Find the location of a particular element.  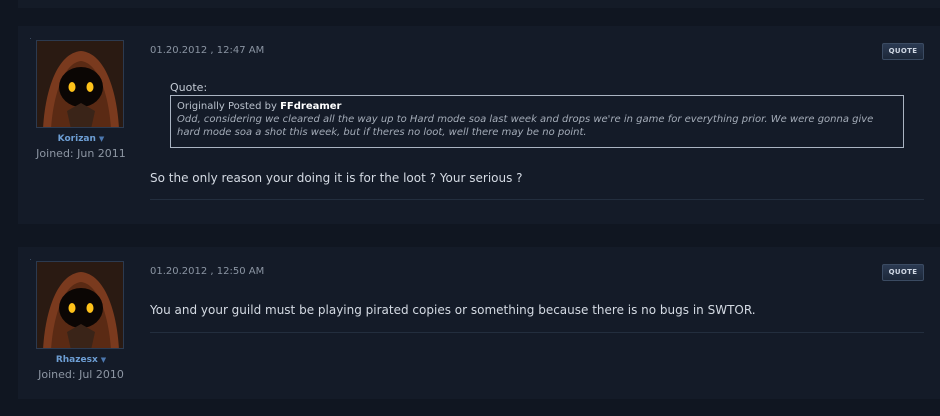

username-link: Korizan ▼ is located at coordinates (81, 139).